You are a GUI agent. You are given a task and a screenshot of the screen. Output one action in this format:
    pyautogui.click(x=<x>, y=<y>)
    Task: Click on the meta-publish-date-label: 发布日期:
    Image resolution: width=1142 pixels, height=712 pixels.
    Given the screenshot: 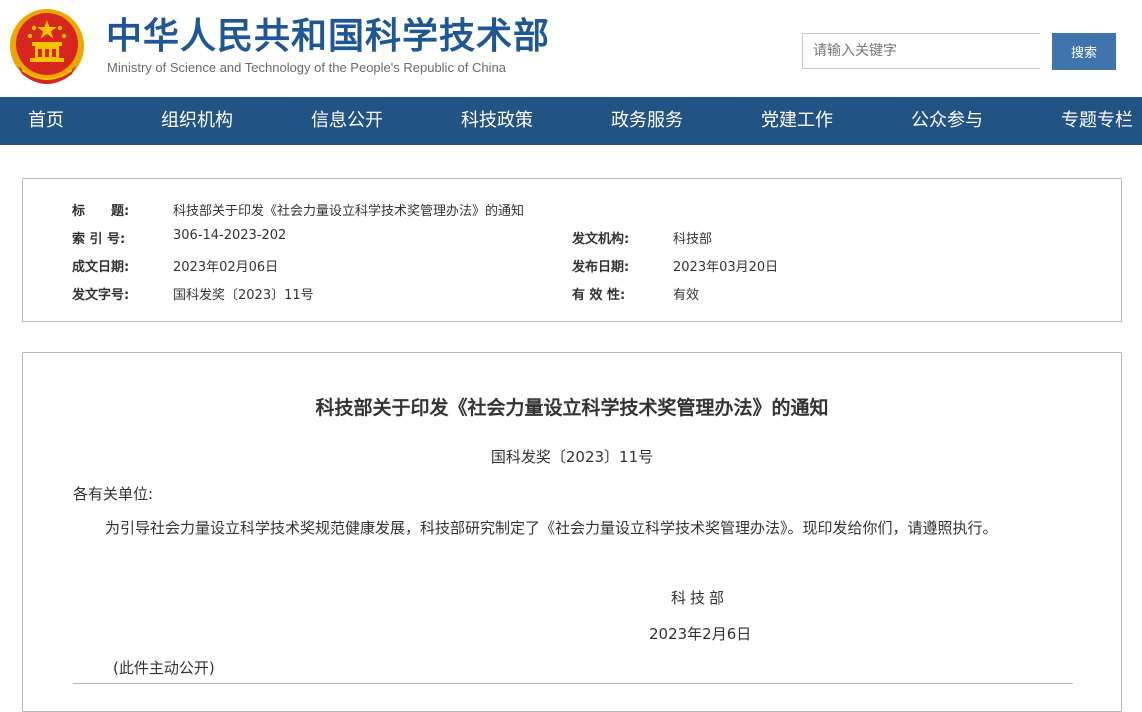 What is the action you would take?
    pyautogui.click(x=601, y=267)
    